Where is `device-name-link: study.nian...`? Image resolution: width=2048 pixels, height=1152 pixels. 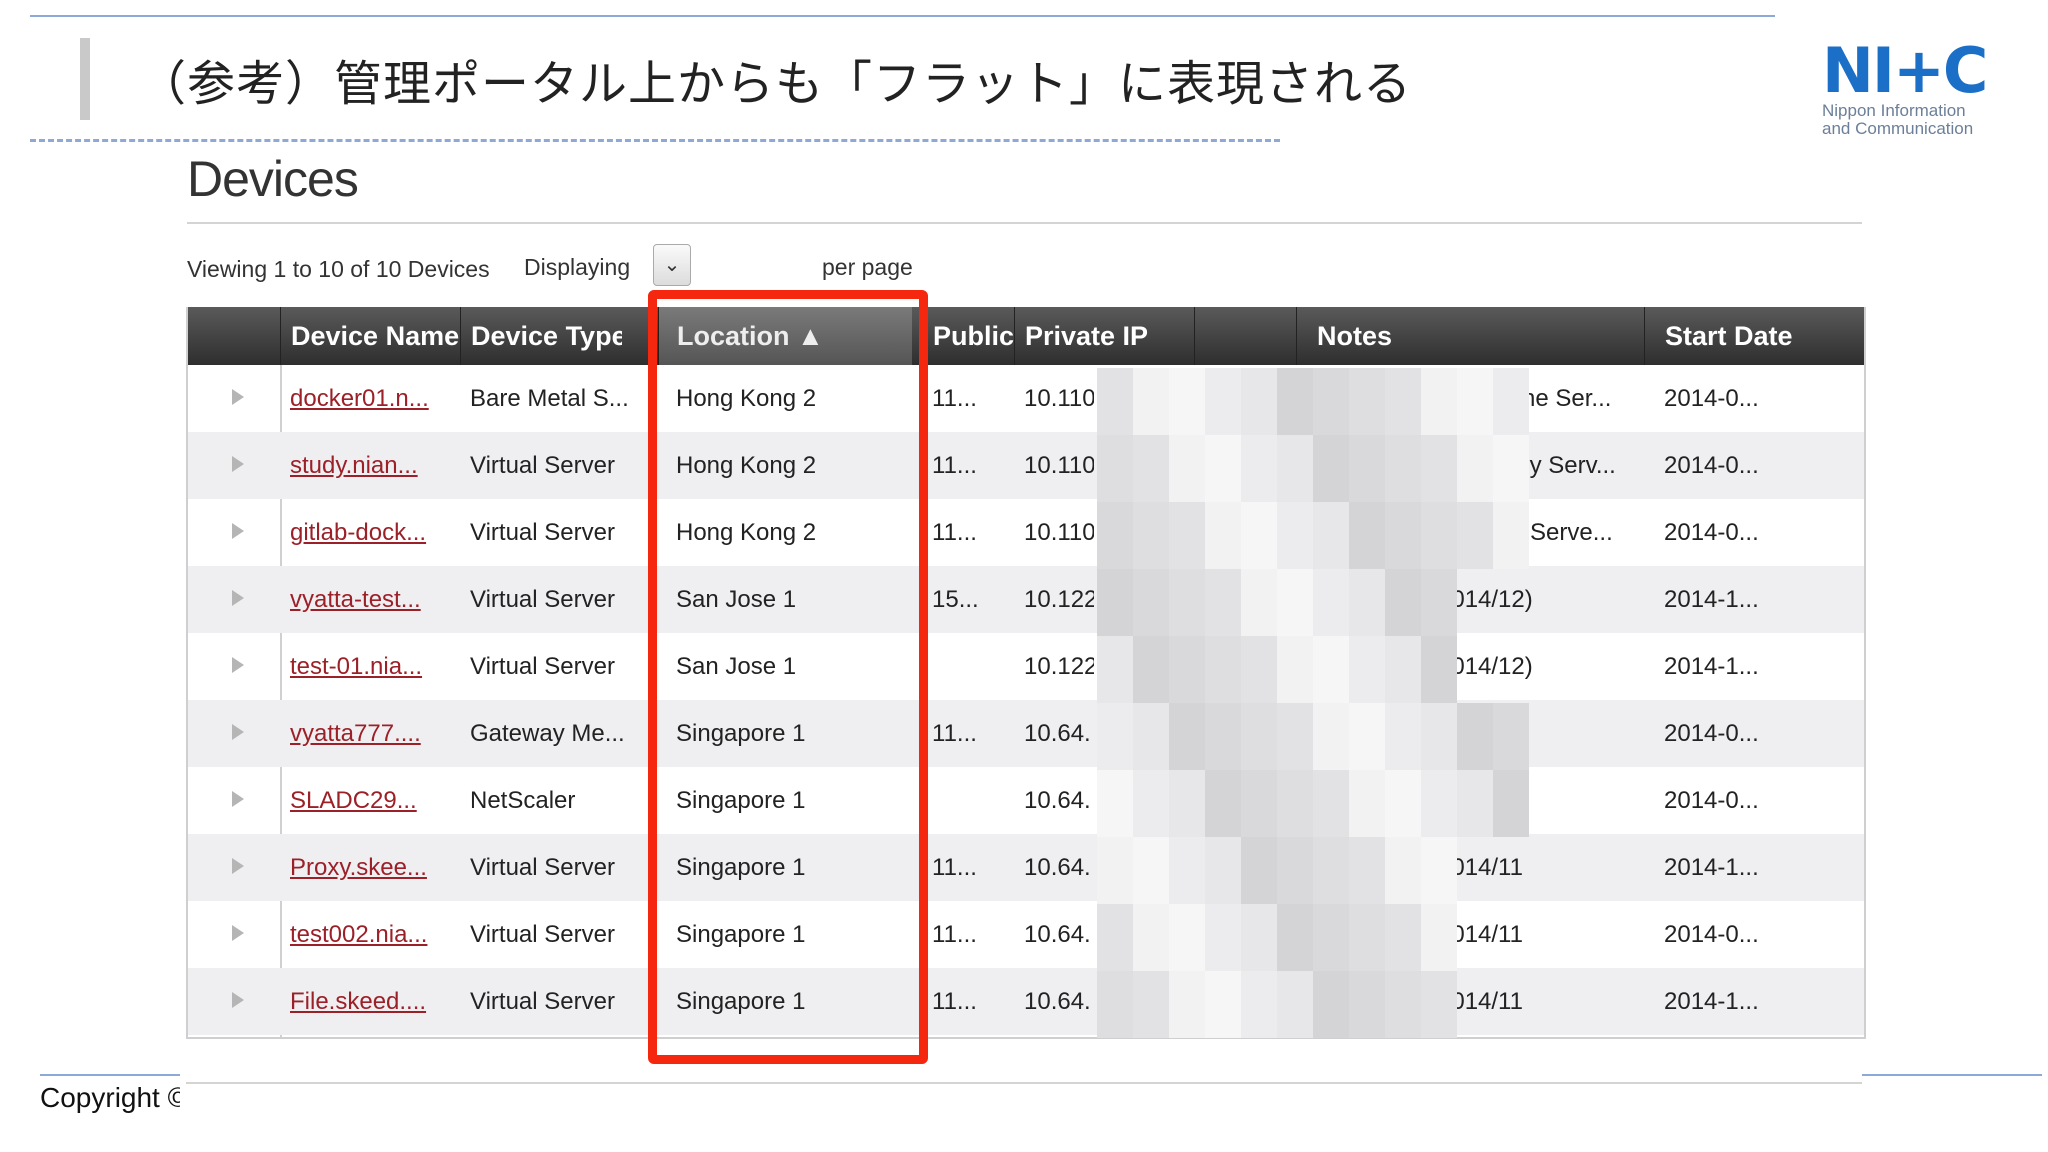 device-name-link: study.nian... is located at coordinates (370, 465).